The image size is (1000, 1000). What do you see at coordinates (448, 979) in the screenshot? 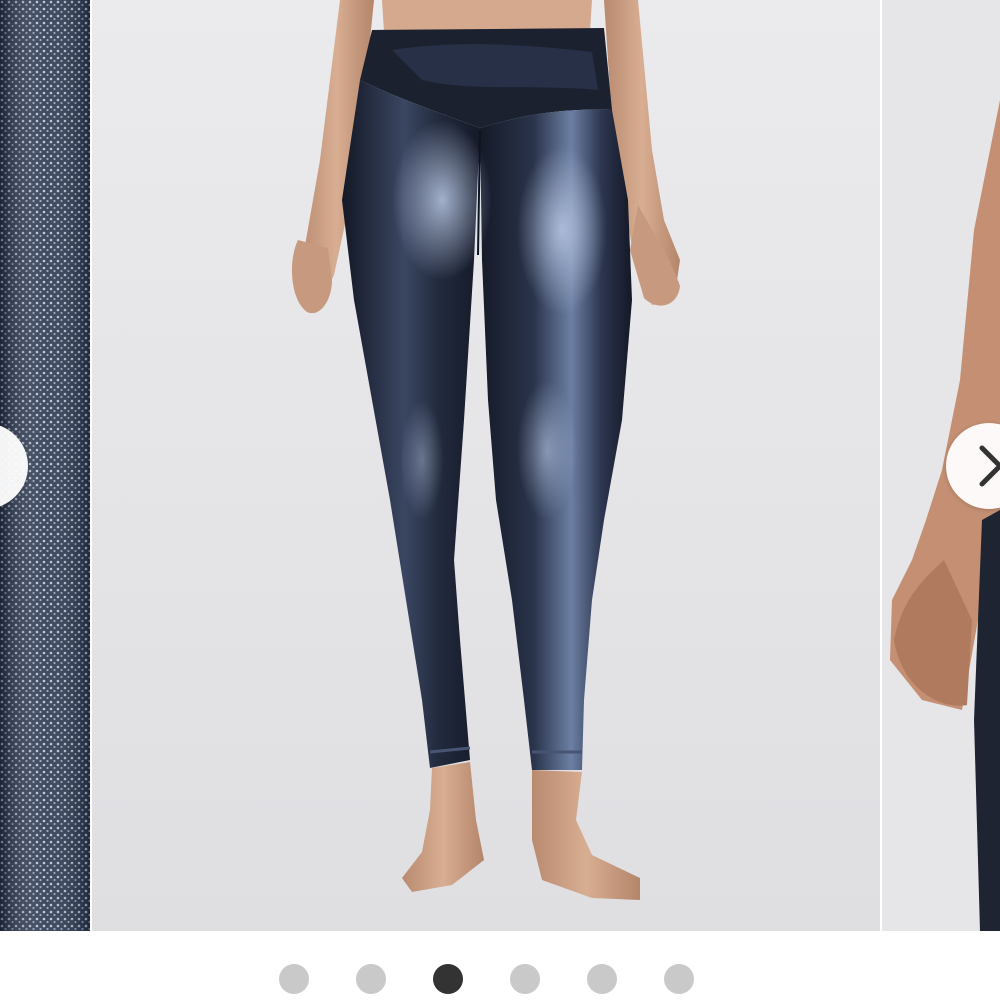
I see `pagination-dot-active` at bounding box center [448, 979].